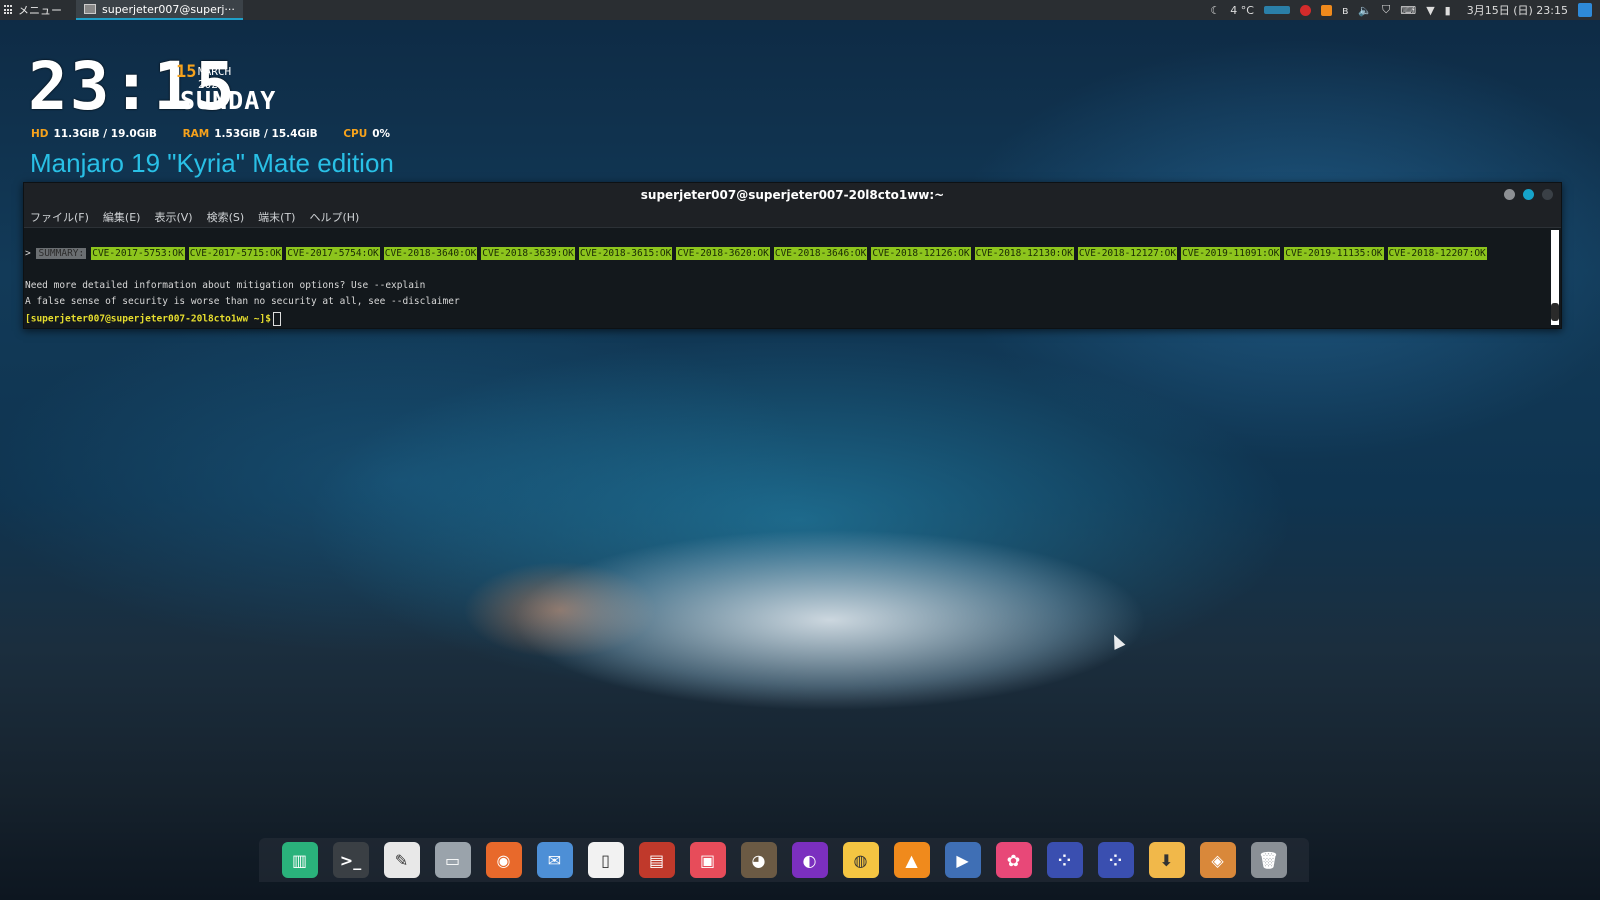 This screenshot has width=1600, height=900. What do you see at coordinates (1268, 860) in the screenshot?
I see `trash-icon: 🗑` at bounding box center [1268, 860].